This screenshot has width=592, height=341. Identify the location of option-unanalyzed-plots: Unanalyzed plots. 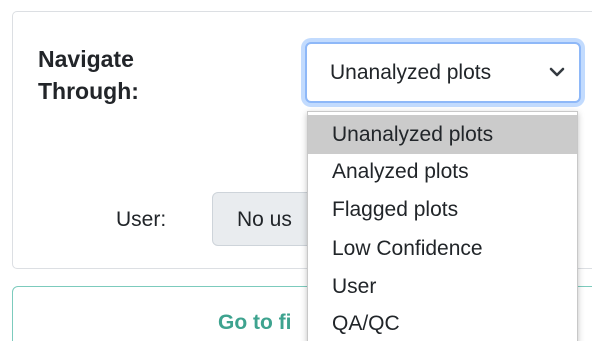
(442, 134).